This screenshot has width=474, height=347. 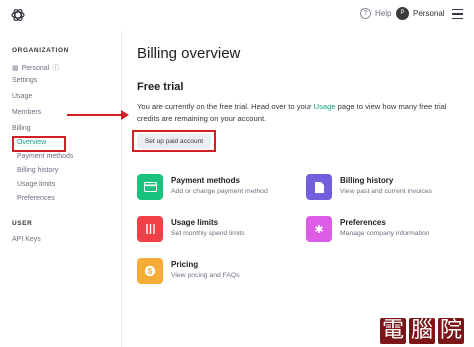 What do you see at coordinates (429, 13) in the screenshot?
I see `account-label: Personal` at bounding box center [429, 13].